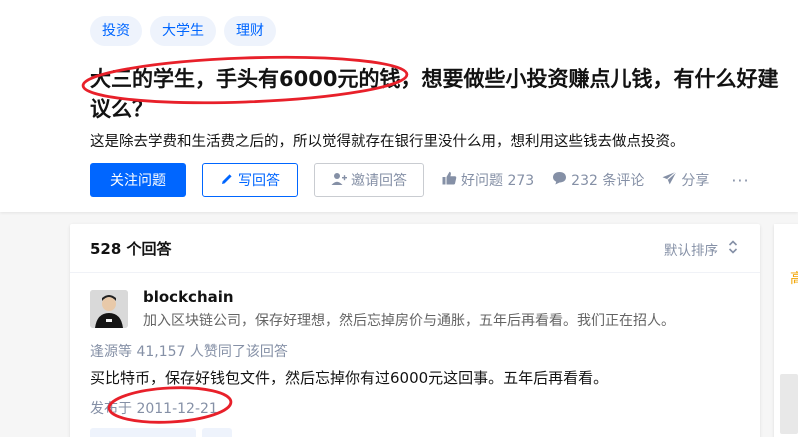 The width and height of the screenshot is (798, 437). I want to click on answers-header: 528 个回答 默认排序, so click(415, 248).